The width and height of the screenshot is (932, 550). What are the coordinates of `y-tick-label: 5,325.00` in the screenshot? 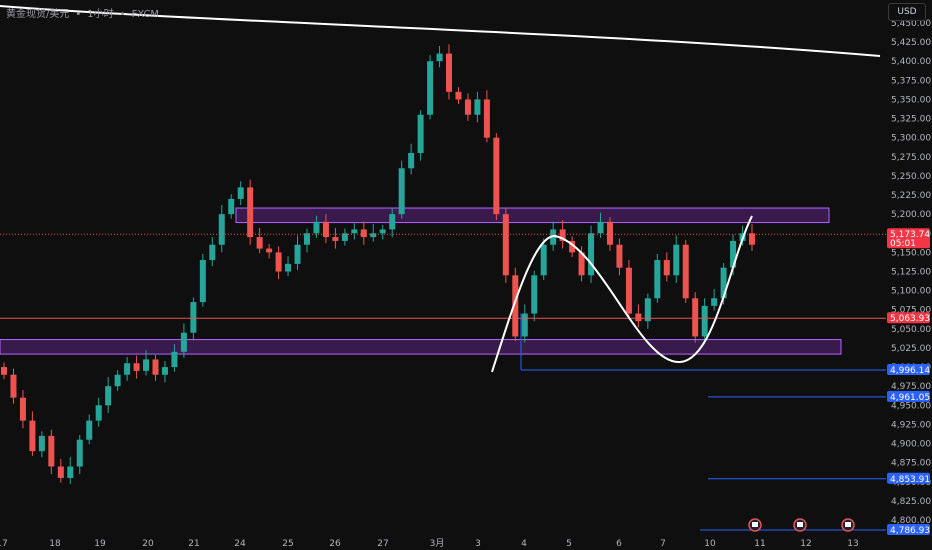 It's located at (911, 120).